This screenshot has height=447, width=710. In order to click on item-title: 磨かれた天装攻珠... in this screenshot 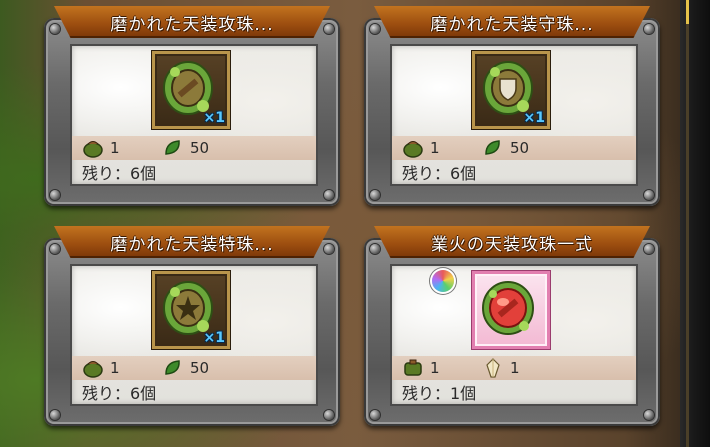, I will do `click(192, 22)`.